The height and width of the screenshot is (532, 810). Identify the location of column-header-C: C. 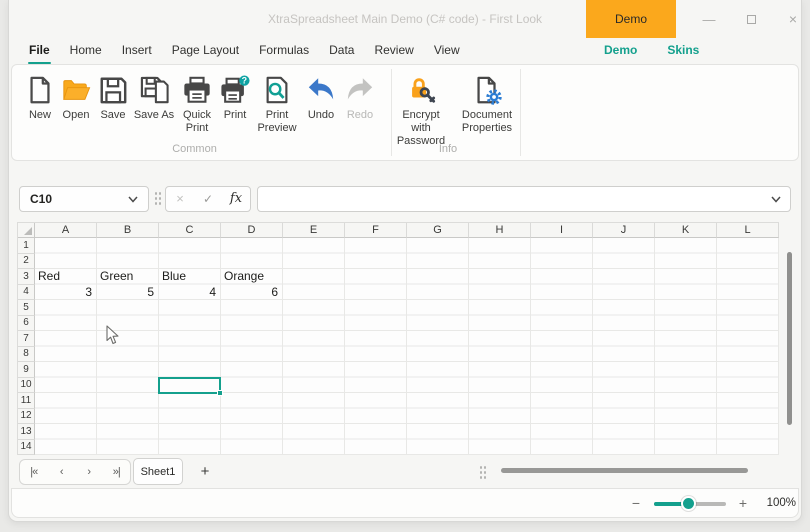
(190, 230).